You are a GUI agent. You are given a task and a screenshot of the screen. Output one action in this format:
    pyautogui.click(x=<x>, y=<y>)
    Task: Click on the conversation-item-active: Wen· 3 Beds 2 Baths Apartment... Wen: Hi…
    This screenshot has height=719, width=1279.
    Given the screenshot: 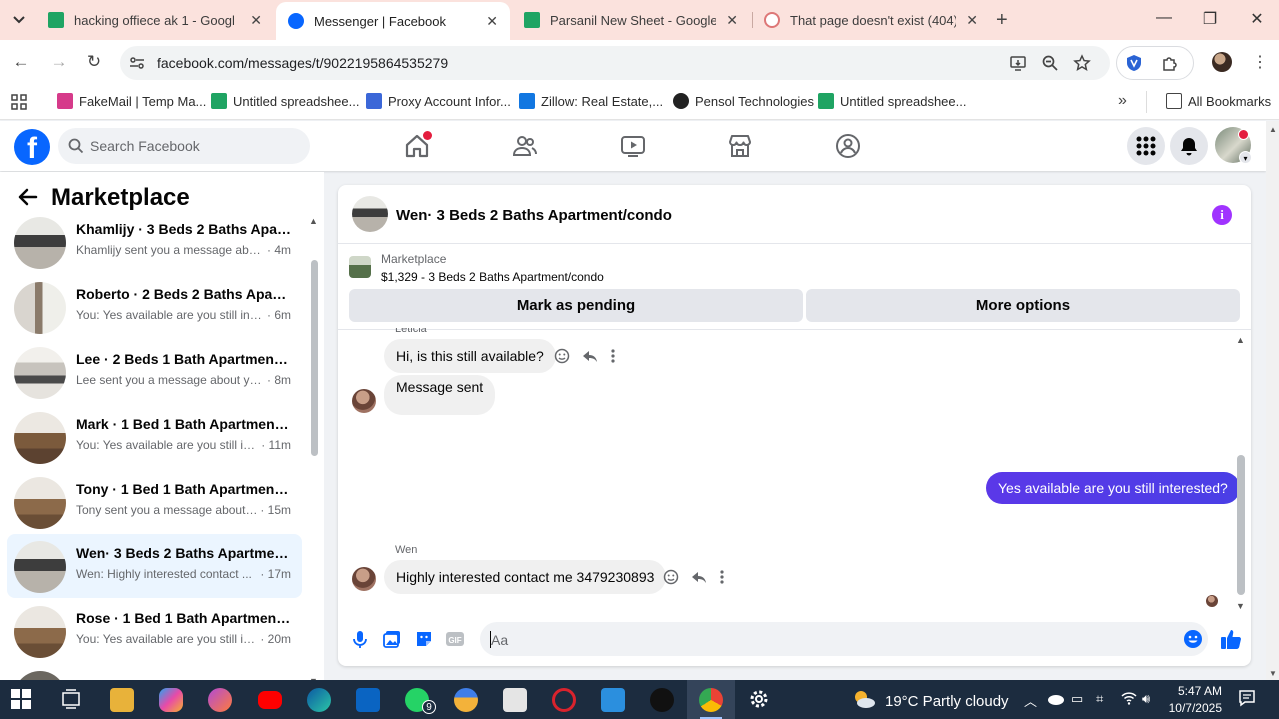 What is the action you would take?
    pyautogui.click(x=154, y=566)
    